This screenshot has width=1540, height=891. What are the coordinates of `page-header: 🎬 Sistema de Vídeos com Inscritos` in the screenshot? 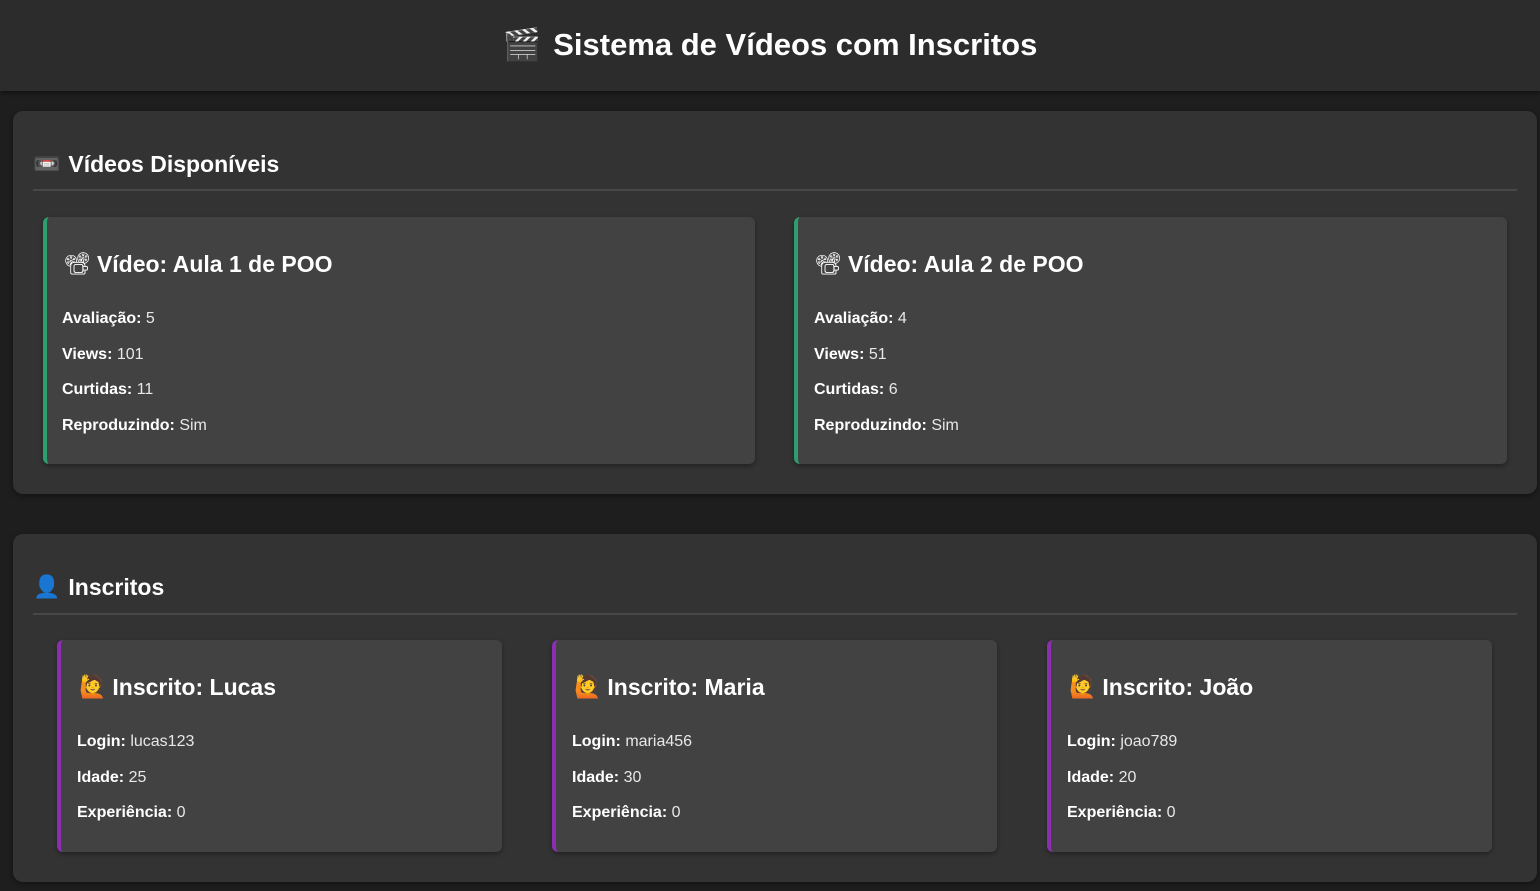 It's located at (770, 45).